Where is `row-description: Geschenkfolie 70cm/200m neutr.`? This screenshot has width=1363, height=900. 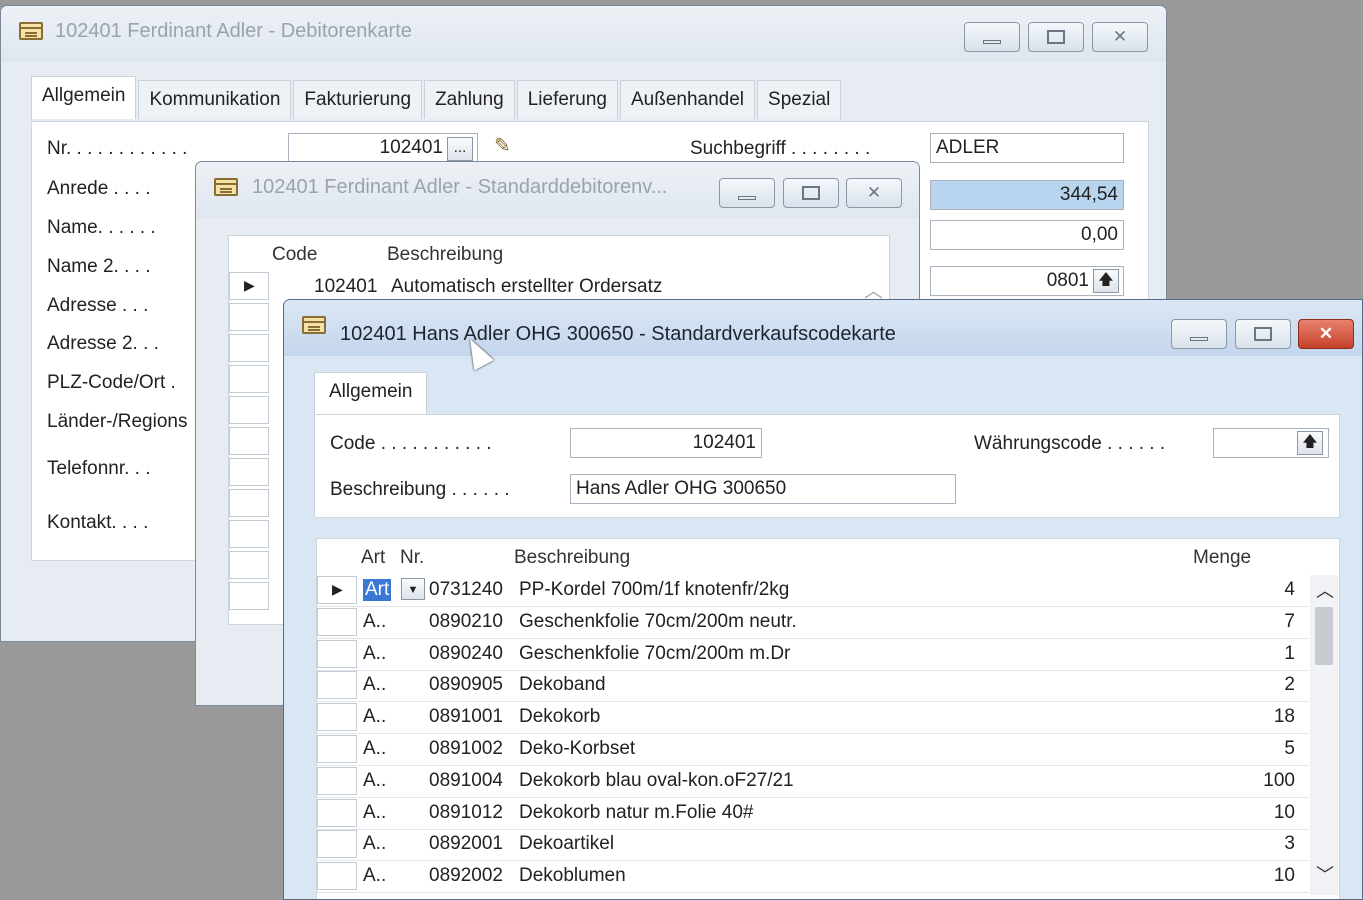
row-description: Geschenkfolie 70cm/200m neutr. is located at coordinates (658, 622).